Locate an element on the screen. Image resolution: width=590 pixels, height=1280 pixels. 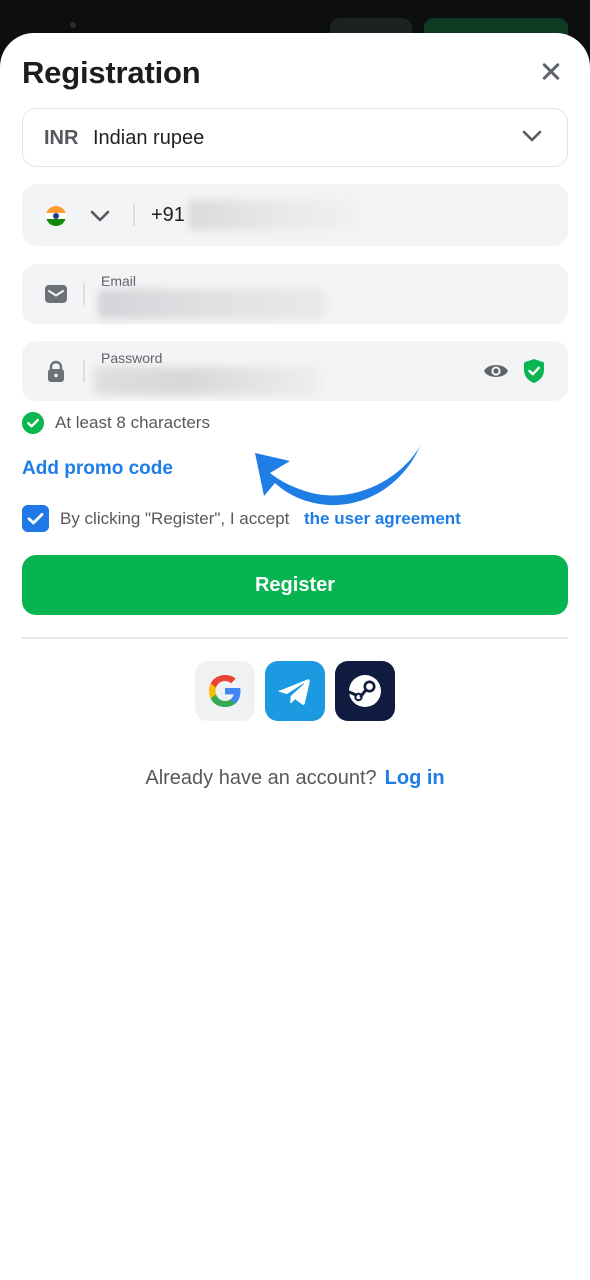
divider is located at coordinates (295, 638).